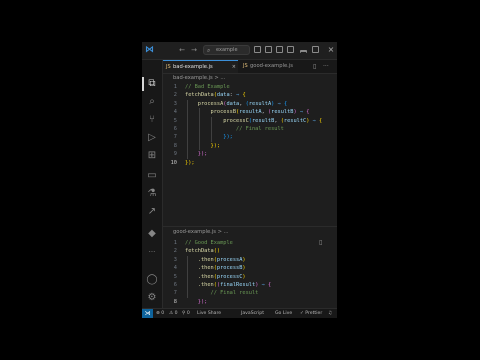 This screenshot has height=360, width=480. I want to click on vscode-logo-icon: ⋈, so click(149, 50).